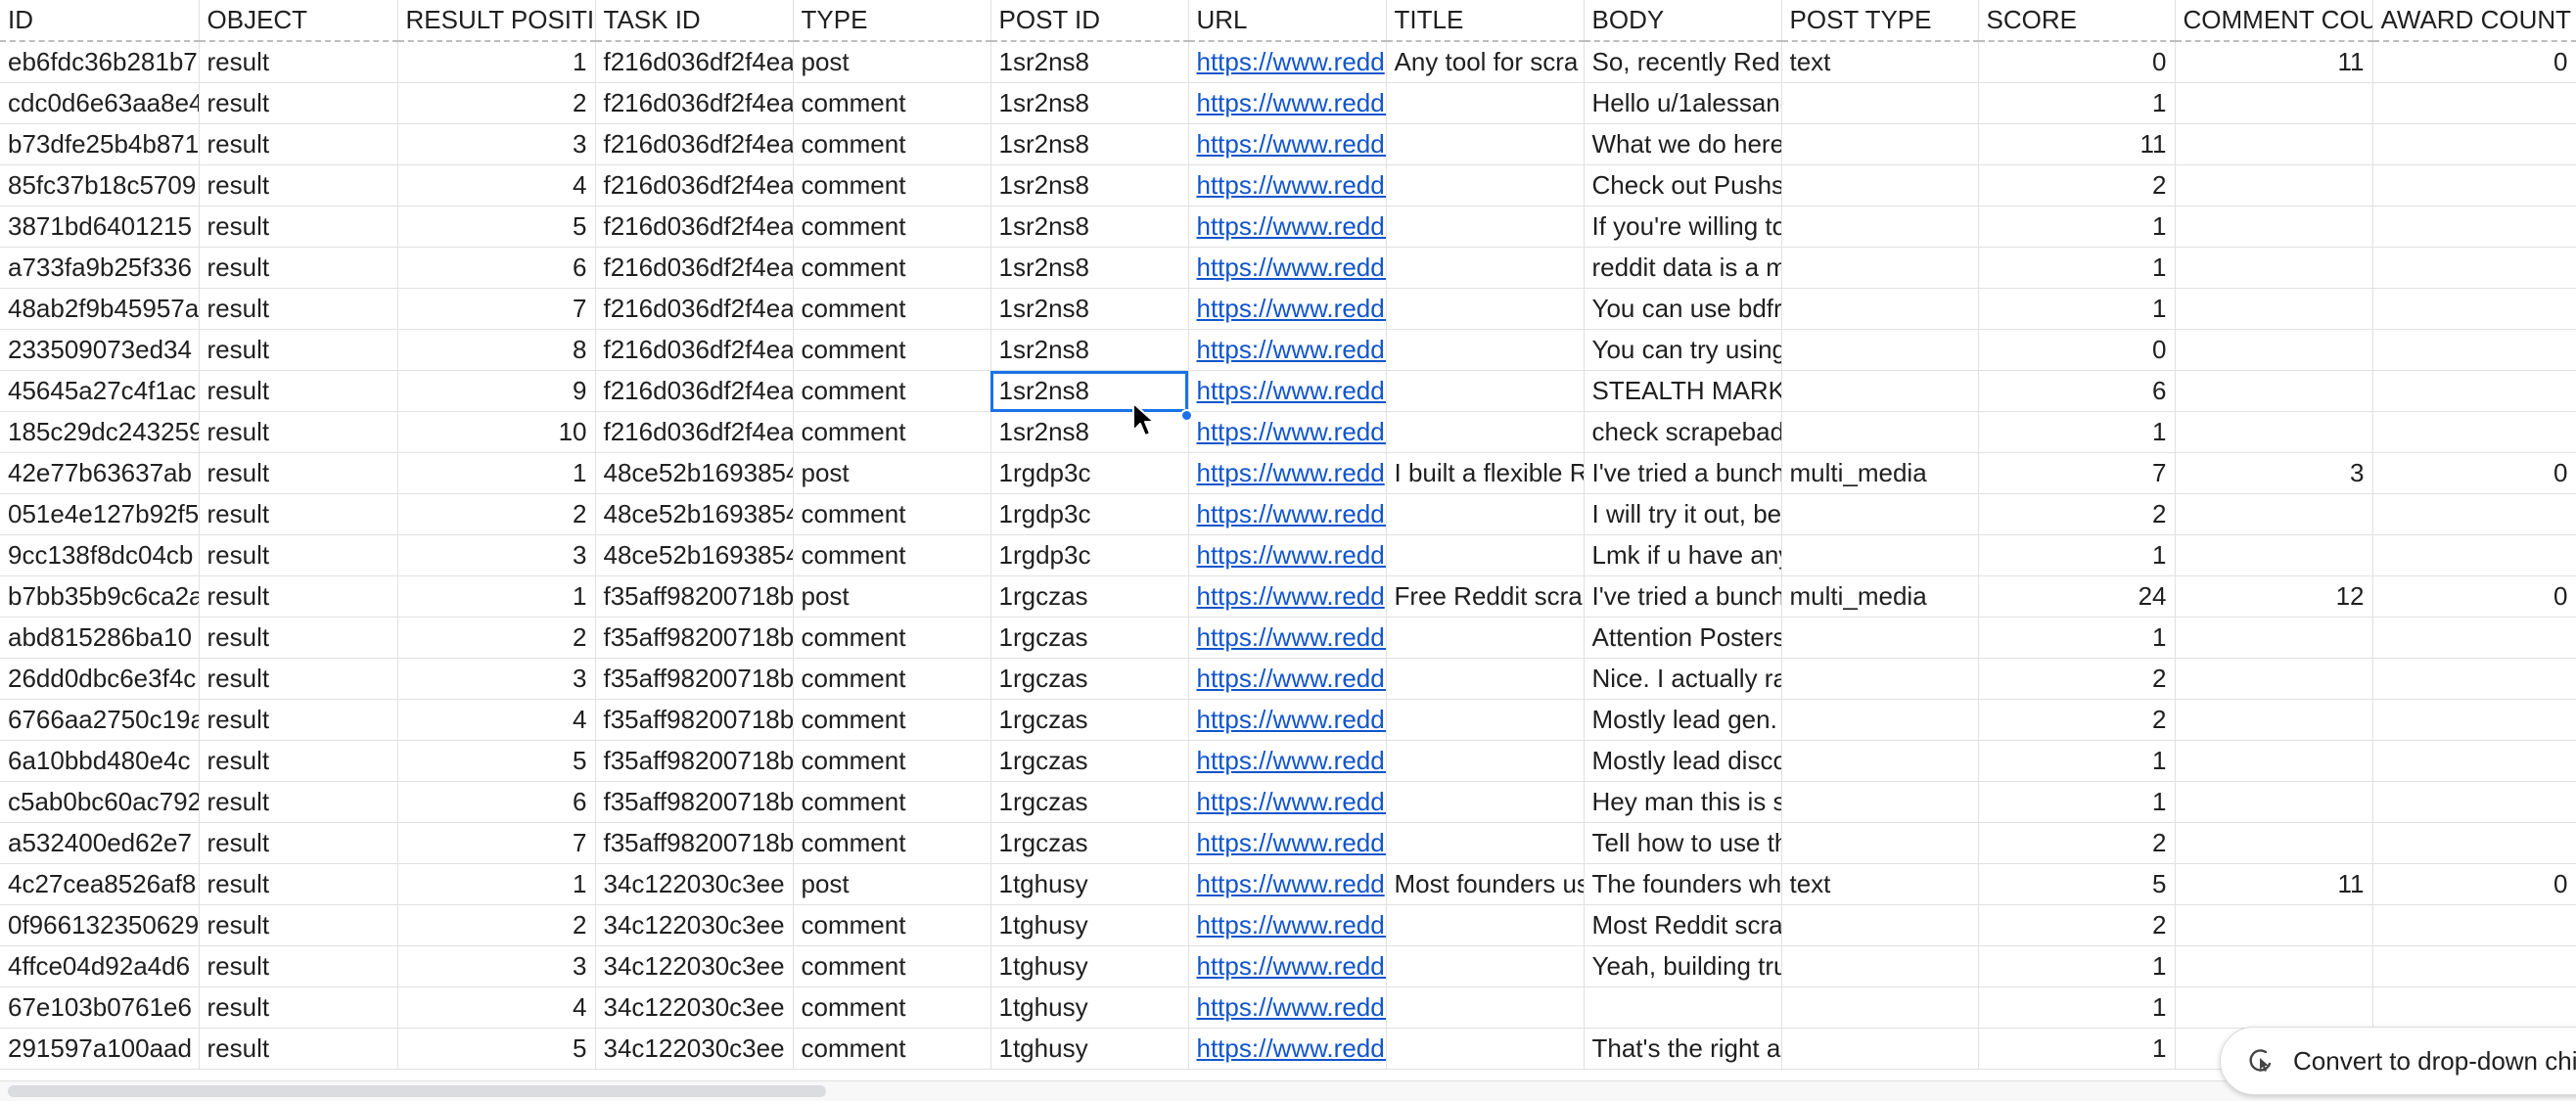 Image resolution: width=2576 pixels, height=1101 pixels. What do you see at coordinates (497, 761) in the screenshot?
I see `cell-position: 5` at bounding box center [497, 761].